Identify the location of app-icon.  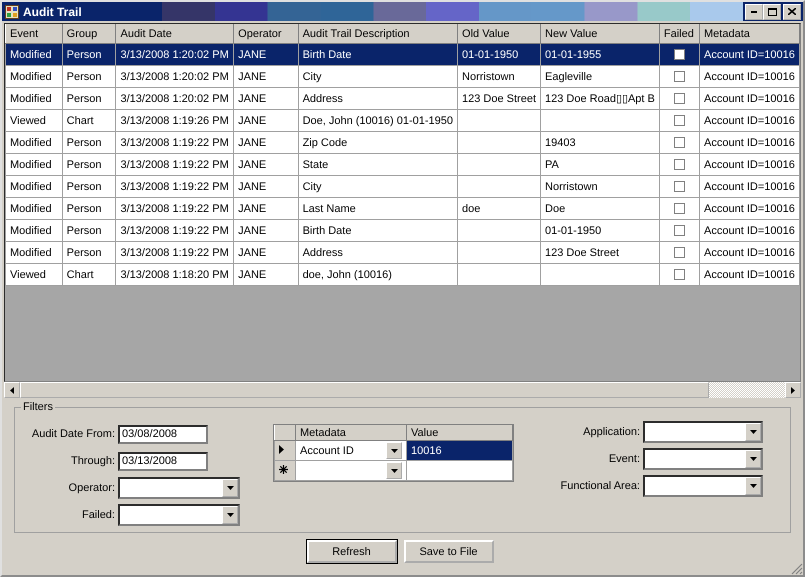
(12, 11).